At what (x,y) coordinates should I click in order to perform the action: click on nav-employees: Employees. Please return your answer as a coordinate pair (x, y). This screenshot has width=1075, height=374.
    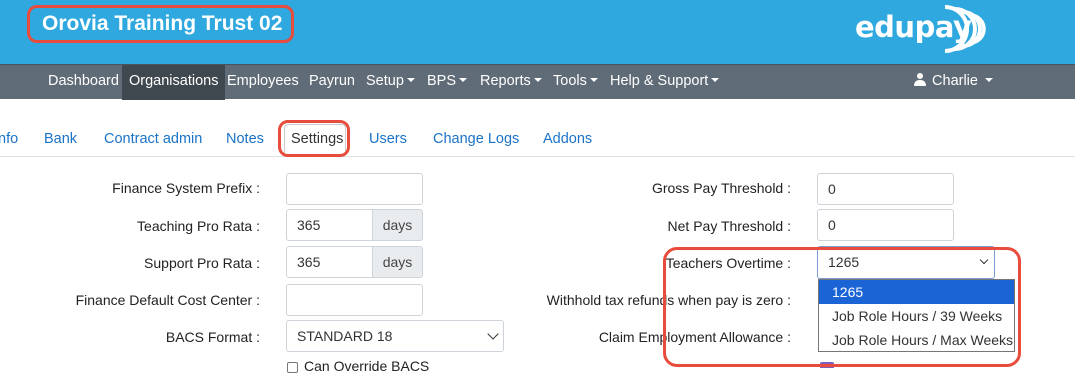
    Looking at the image, I should click on (263, 82).